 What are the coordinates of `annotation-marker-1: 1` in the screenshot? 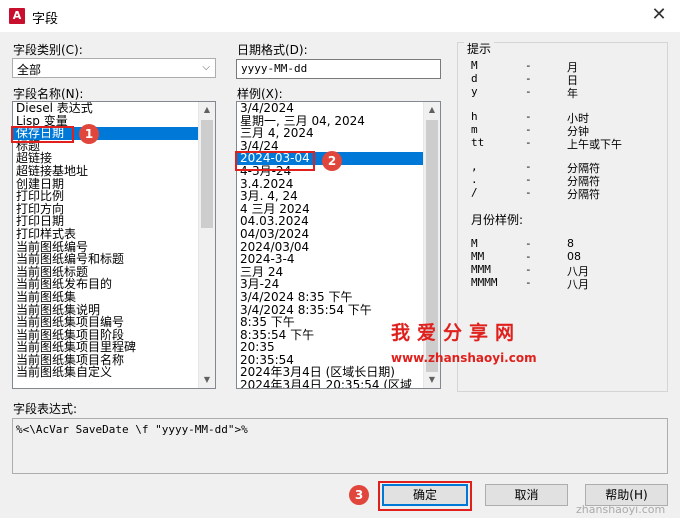 It's located at (89, 134).